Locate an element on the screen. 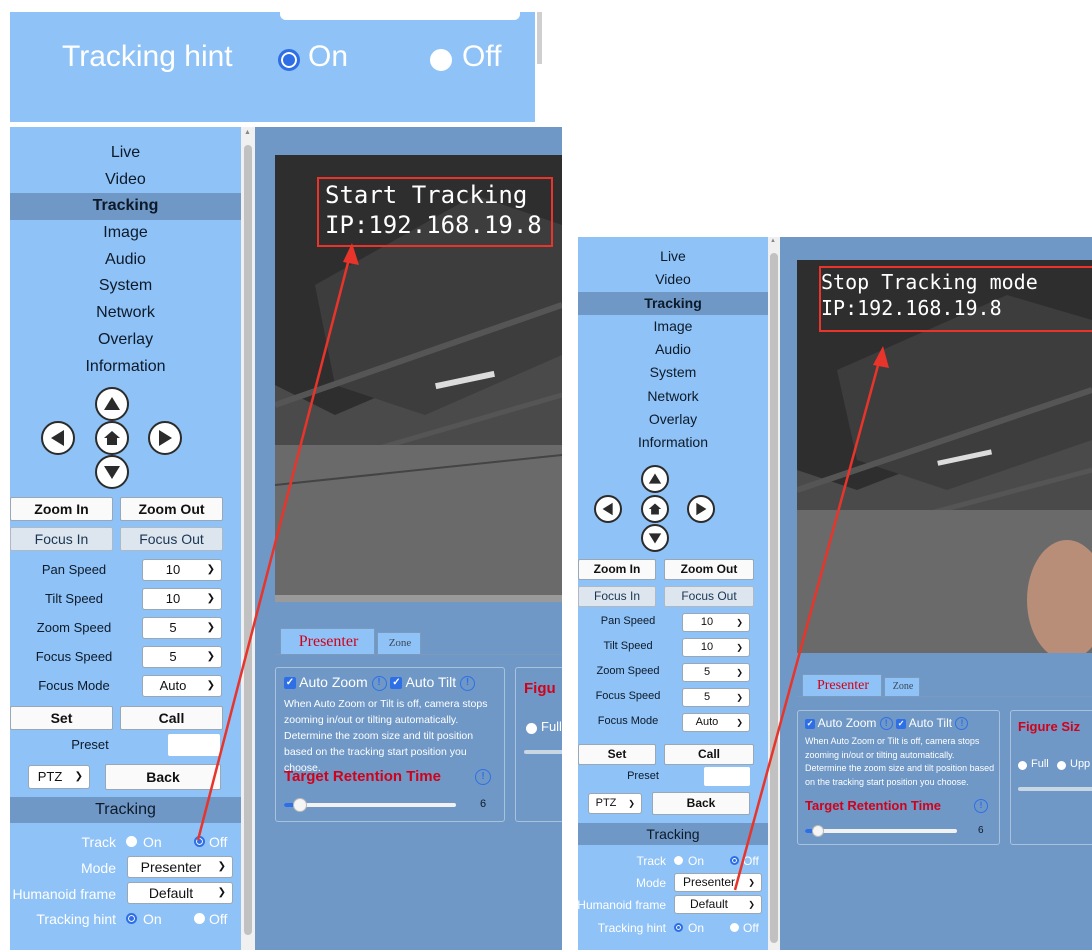 This screenshot has height=950, width=1092. right-arrowhead is located at coordinates (881, 357).